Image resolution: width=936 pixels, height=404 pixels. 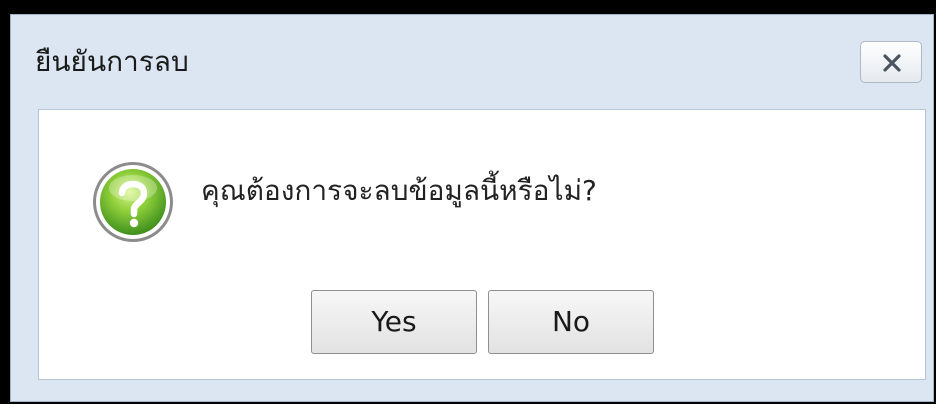 What do you see at coordinates (571, 322) in the screenshot?
I see `no-button: No` at bounding box center [571, 322].